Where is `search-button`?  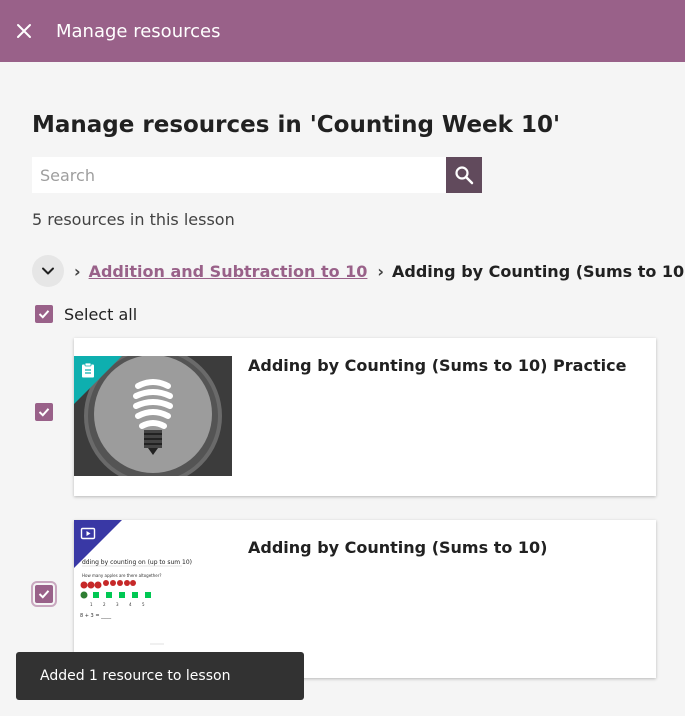 search-button is located at coordinates (464, 175).